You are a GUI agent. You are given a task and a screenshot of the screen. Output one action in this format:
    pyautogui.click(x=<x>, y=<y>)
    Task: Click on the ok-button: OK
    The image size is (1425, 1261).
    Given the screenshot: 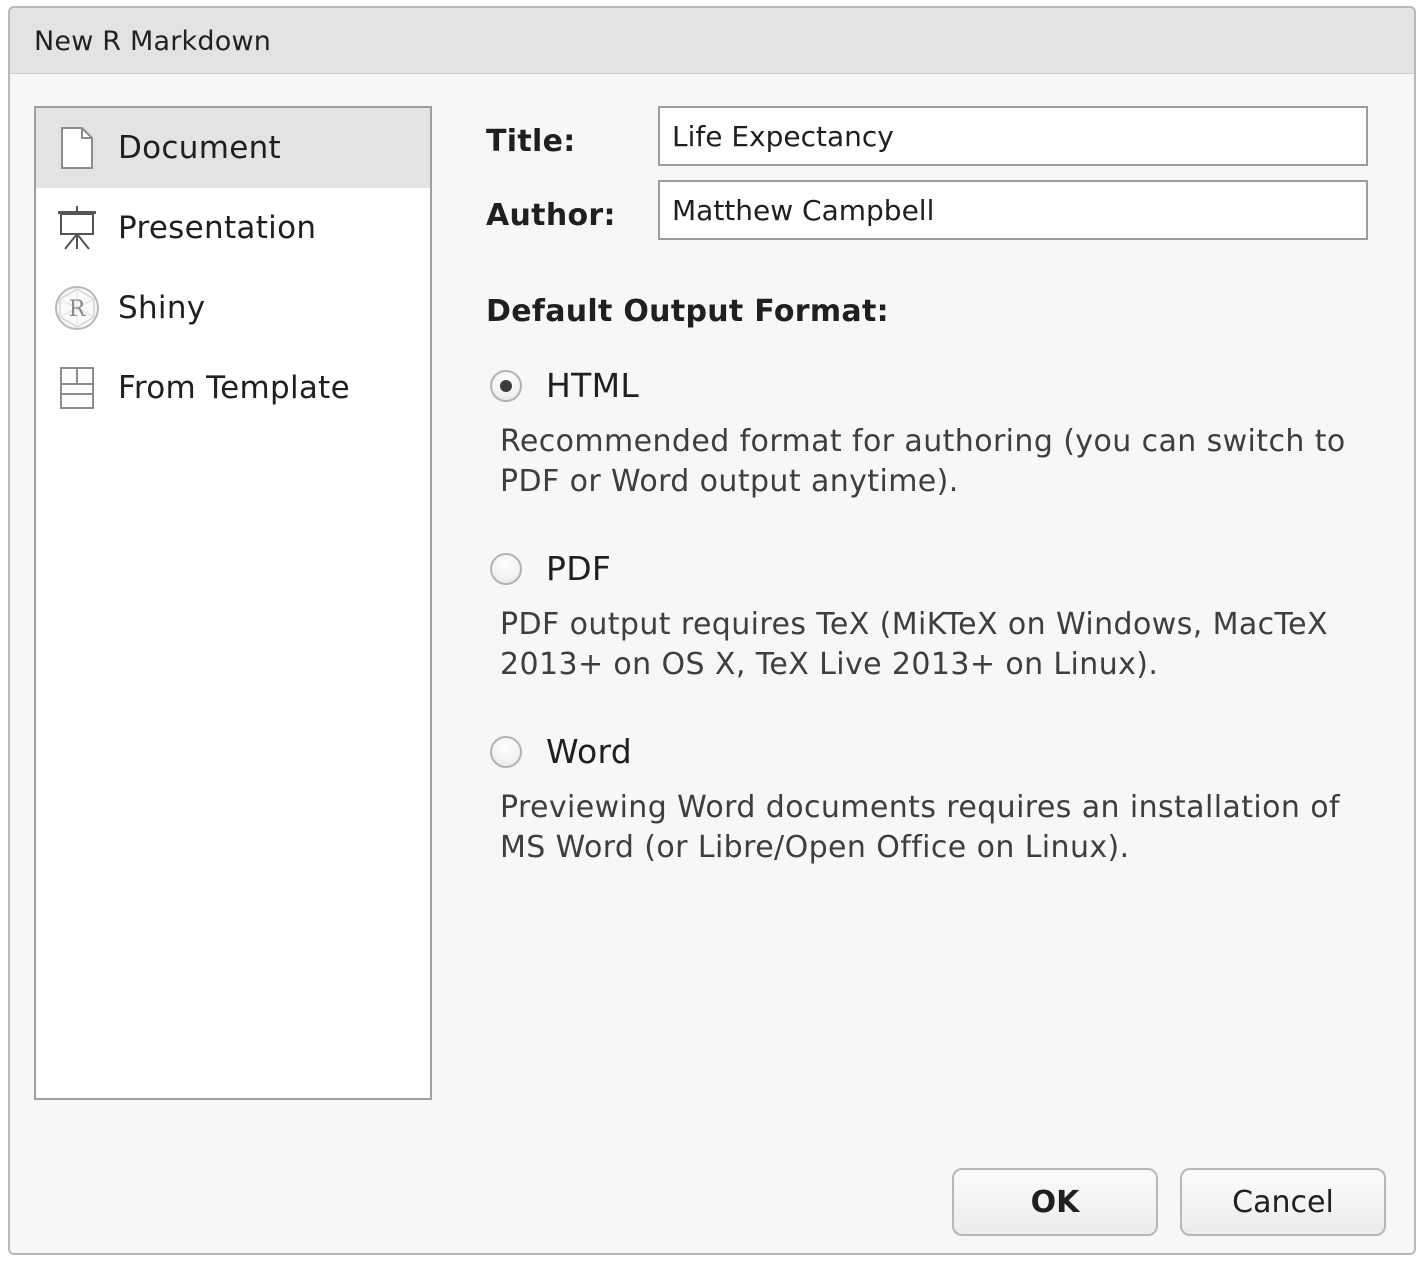 What is the action you would take?
    pyautogui.click(x=1055, y=1202)
    